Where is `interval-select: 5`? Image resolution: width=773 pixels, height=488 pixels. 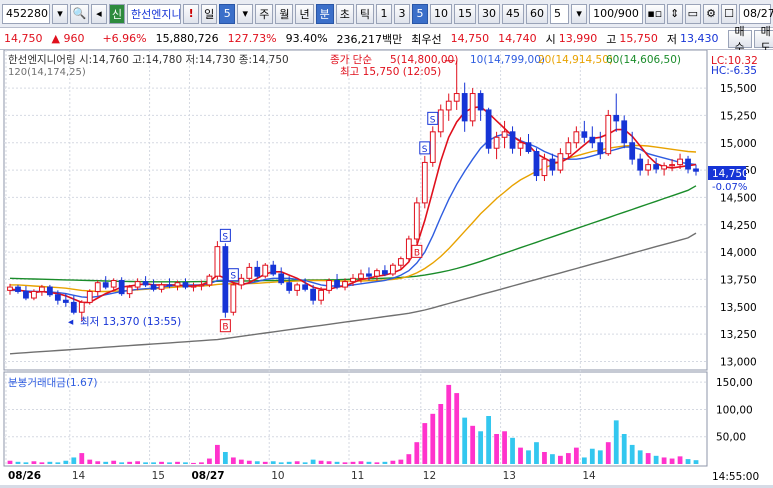
interval-select: 5 is located at coordinates (559, 13).